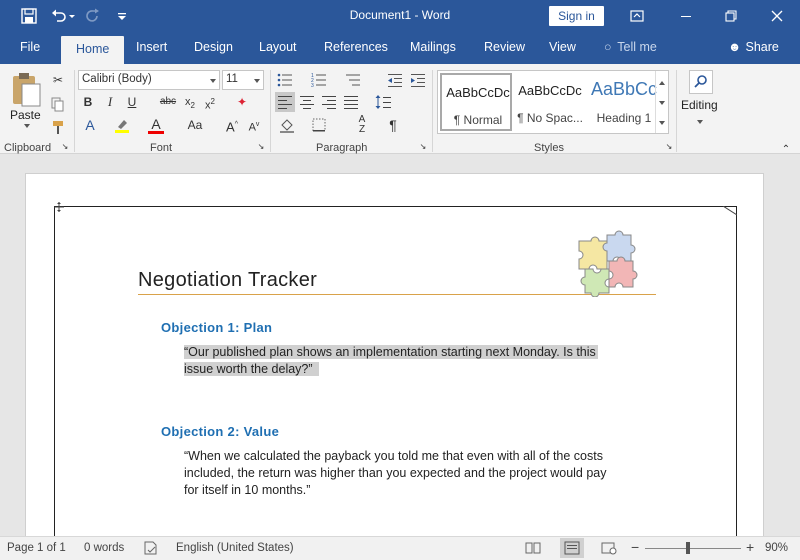 Image resolution: width=800 pixels, height=560 pixels. Describe the element at coordinates (110, 102) in the screenshot. I see `italic-icon: I` at that location.